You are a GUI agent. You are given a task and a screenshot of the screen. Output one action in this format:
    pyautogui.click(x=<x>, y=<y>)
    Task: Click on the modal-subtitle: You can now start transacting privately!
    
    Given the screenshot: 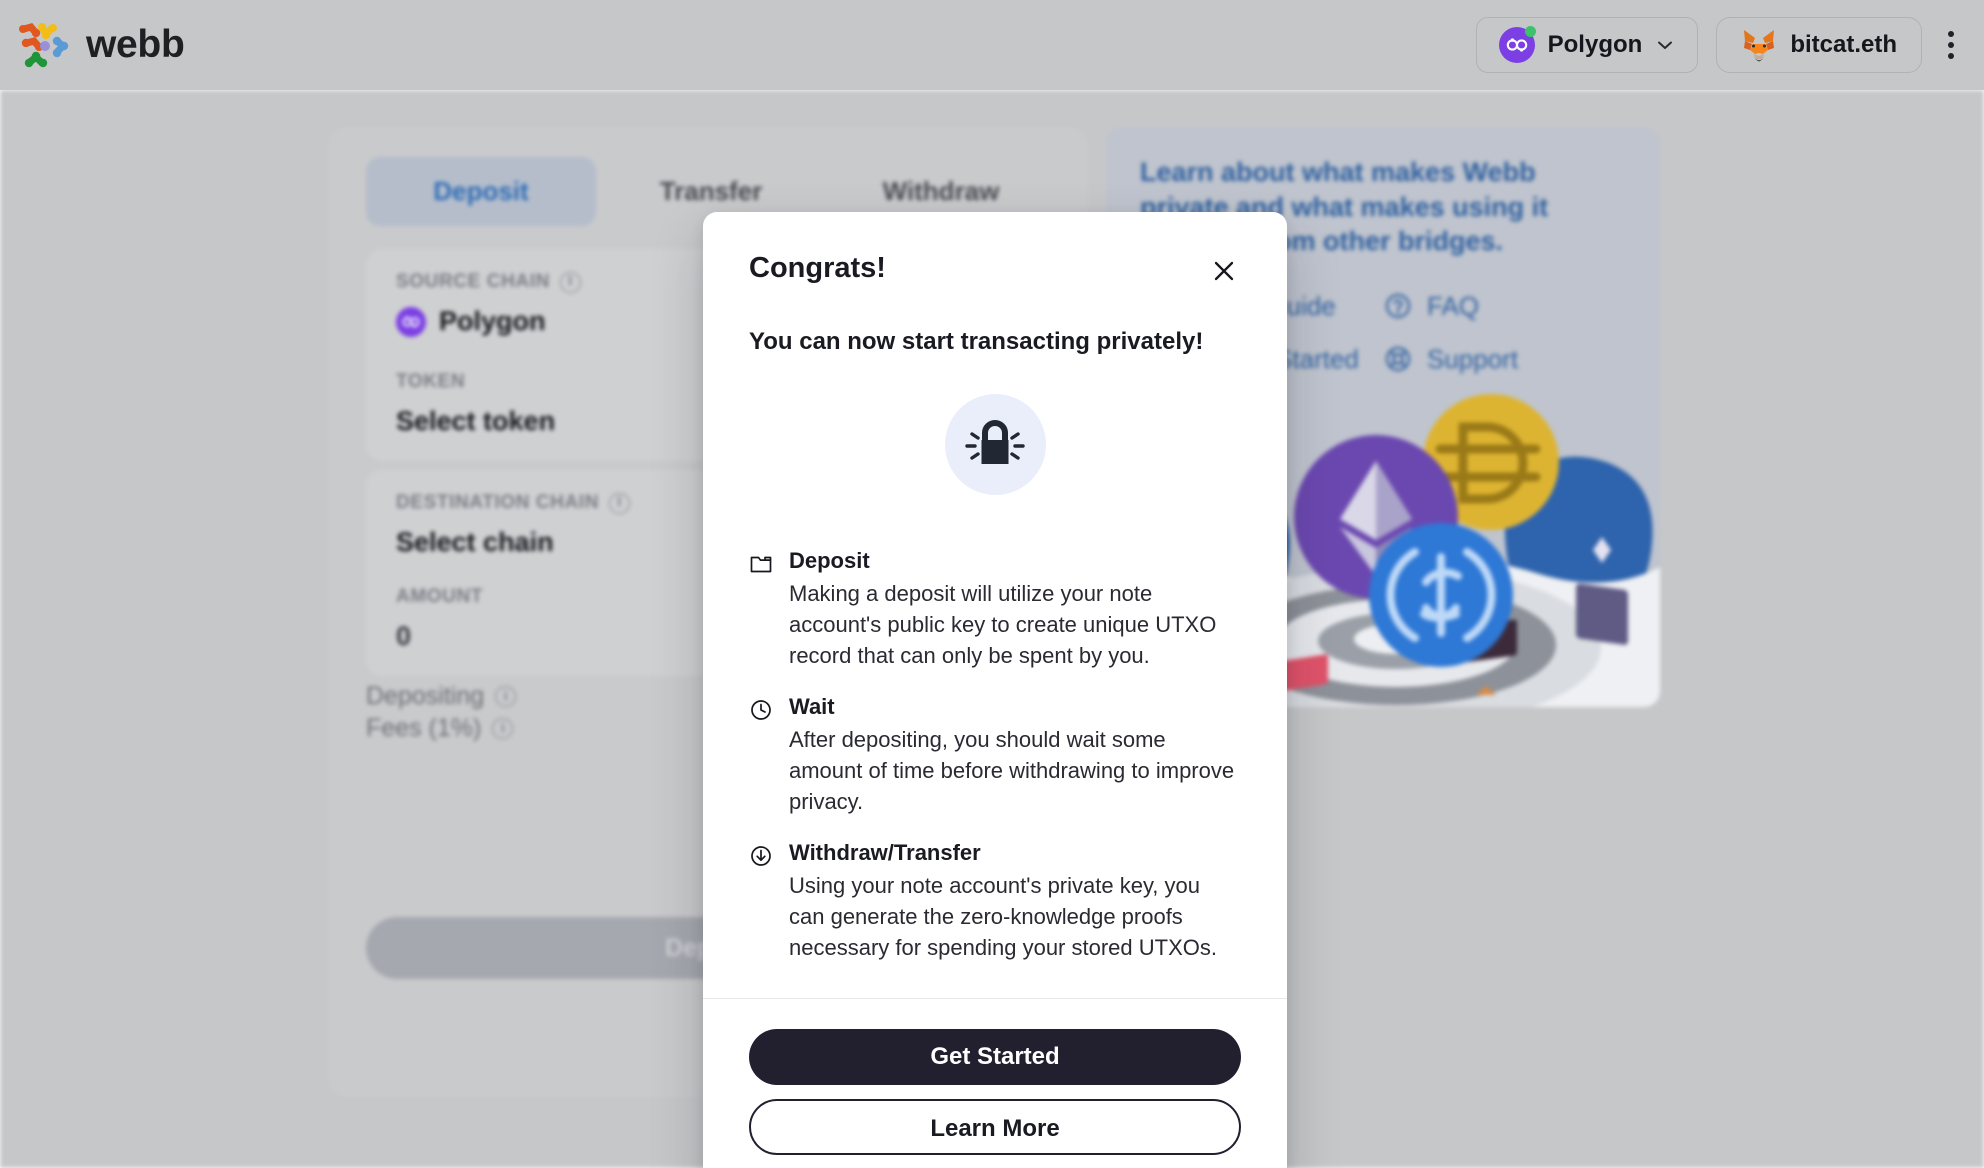 What is the action you would take?
    pyautogui.click(x=976, y=341)
    